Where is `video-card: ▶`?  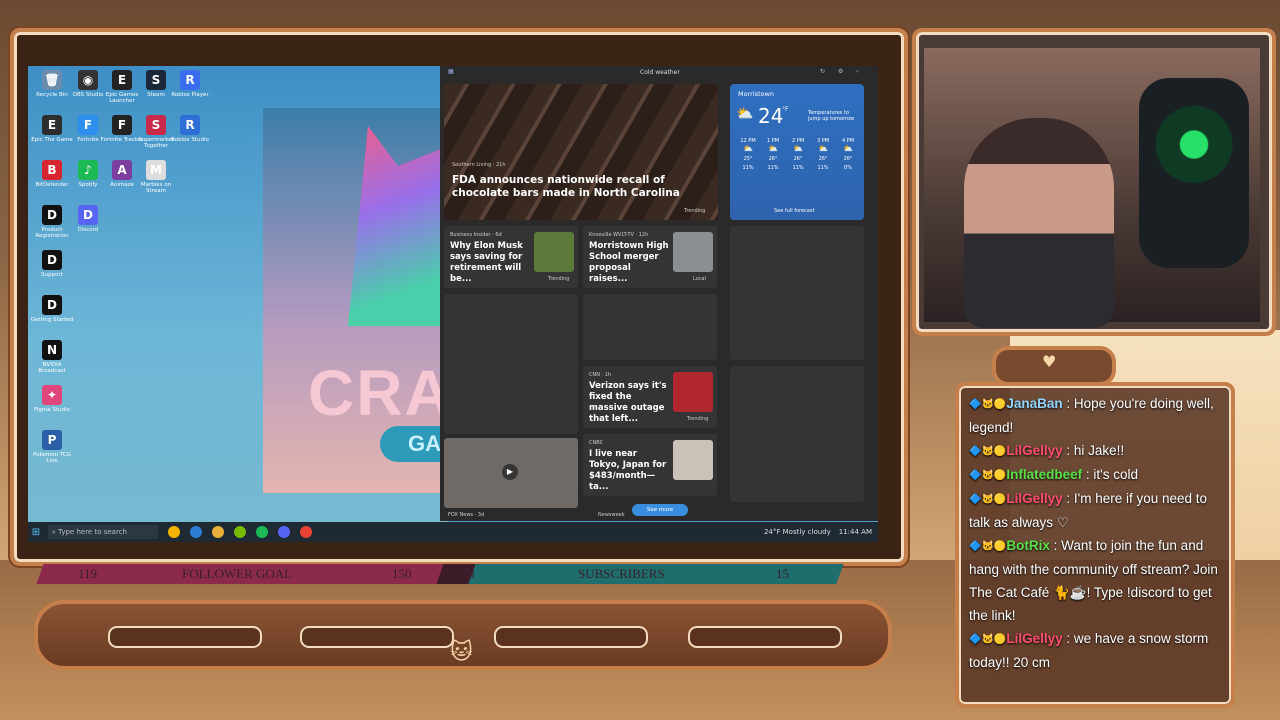
video-card: ▶ is located at coordinates (511, 473).